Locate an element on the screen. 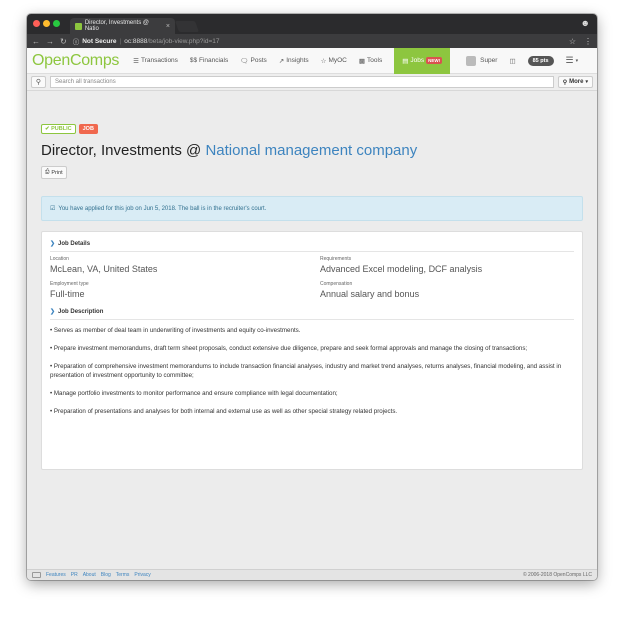  print-label: Print is located at coordinates (57, 172).